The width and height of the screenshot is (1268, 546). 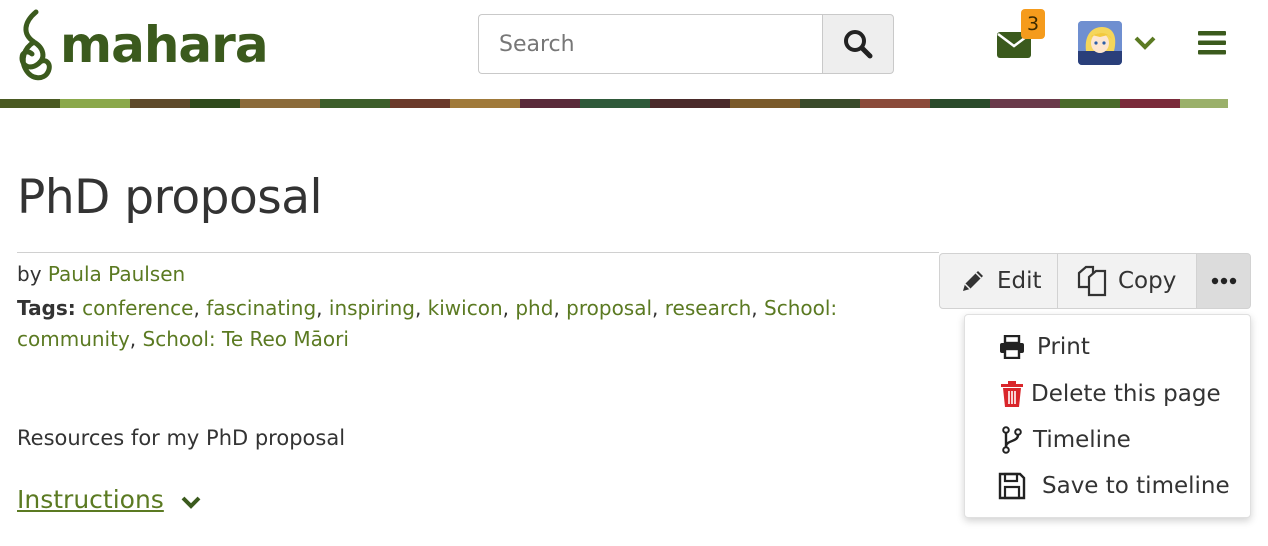 I want to click on search-form, so click(x=686, y=44).